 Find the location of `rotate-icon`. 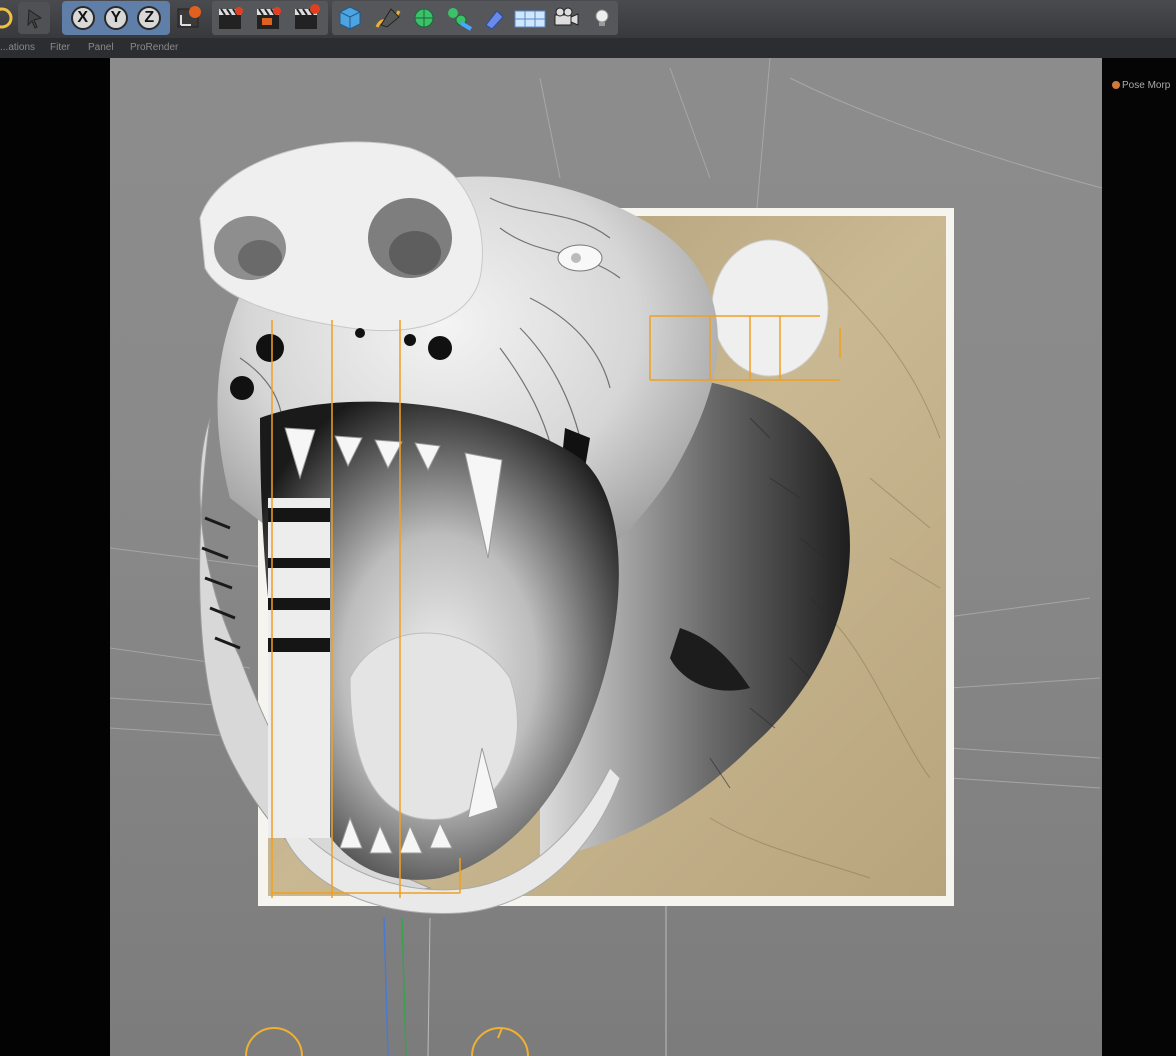

rotate-icon is located at coordinates (34, 18).